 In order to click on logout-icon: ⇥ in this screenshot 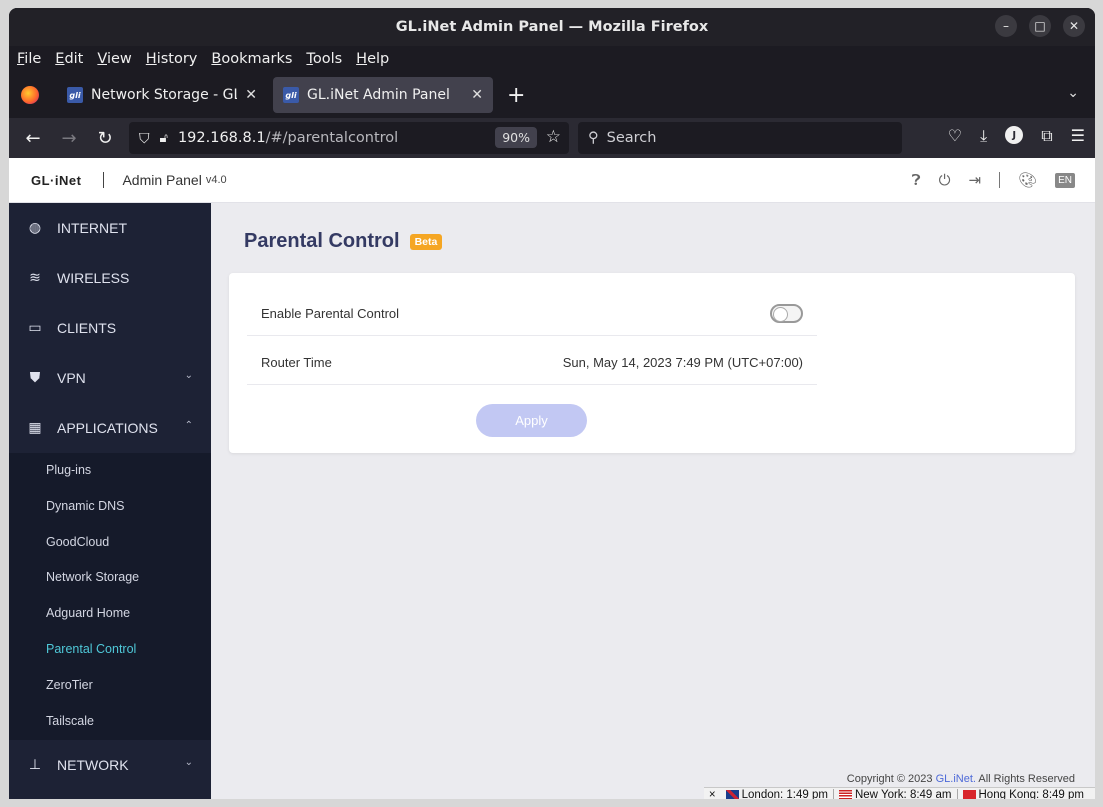, I will do `click(974, 180)`.